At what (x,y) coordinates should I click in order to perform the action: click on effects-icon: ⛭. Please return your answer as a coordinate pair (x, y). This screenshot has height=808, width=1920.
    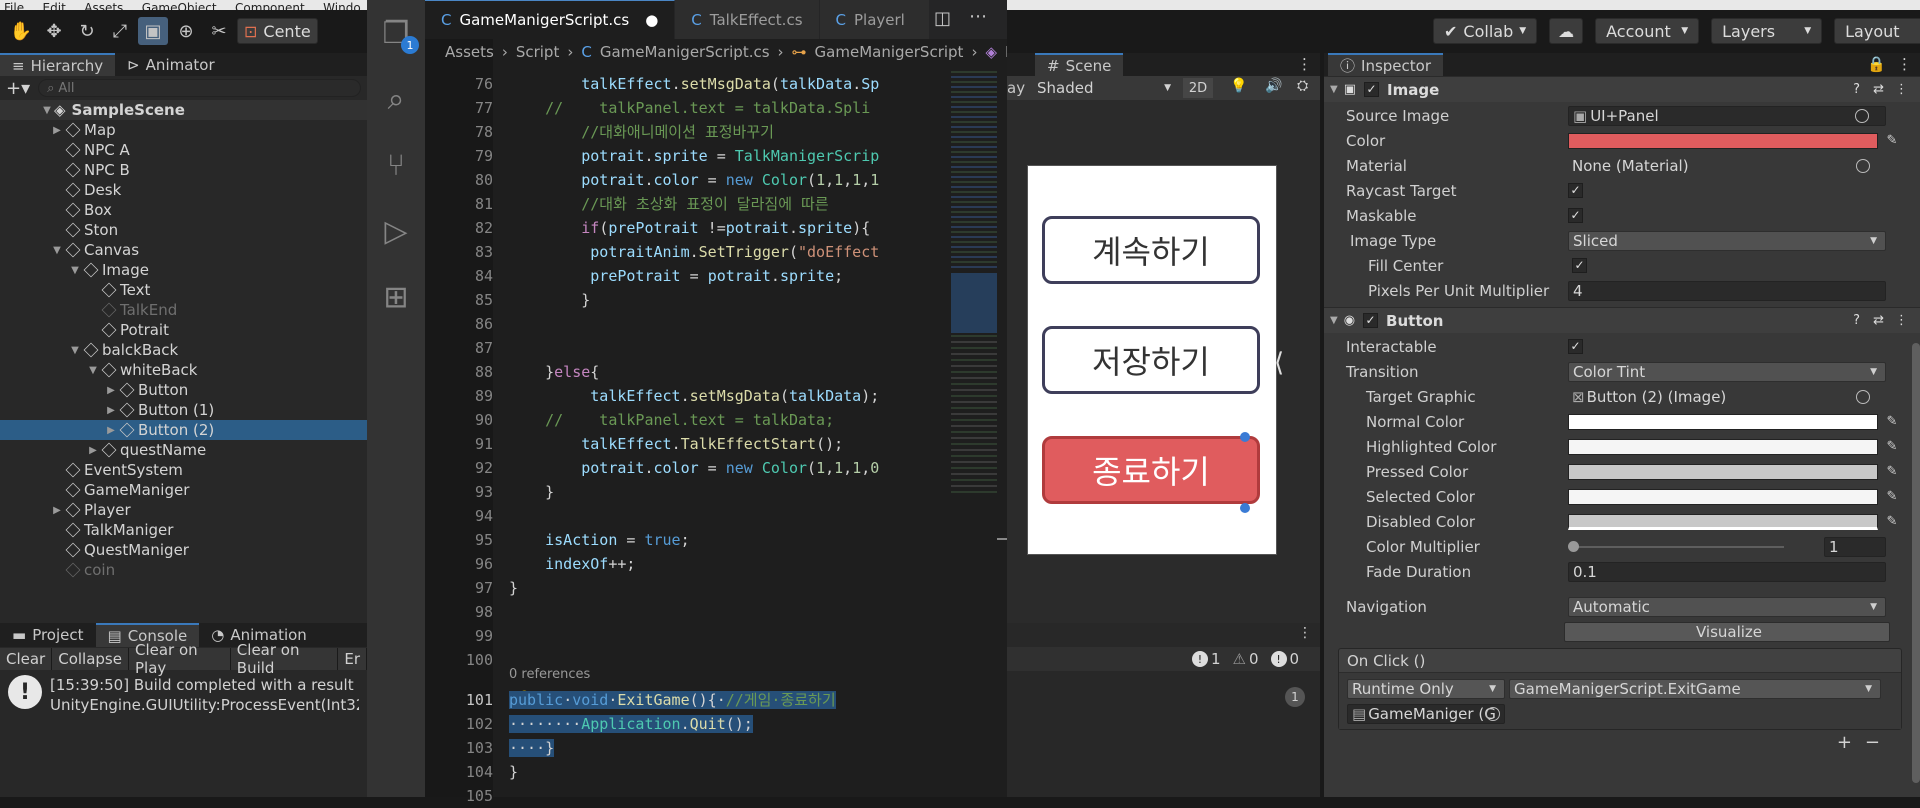
    Looking at the image, I should click on (1302, 86).